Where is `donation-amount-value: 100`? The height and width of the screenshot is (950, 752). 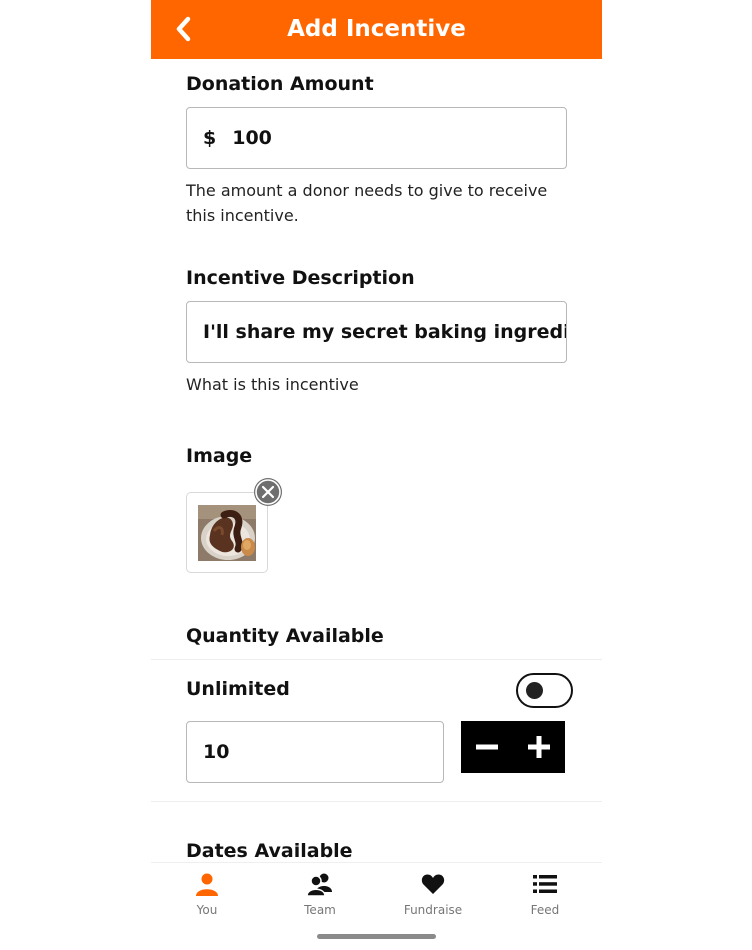
donation-amount-value: 100 is located at coordinates (252, 138).